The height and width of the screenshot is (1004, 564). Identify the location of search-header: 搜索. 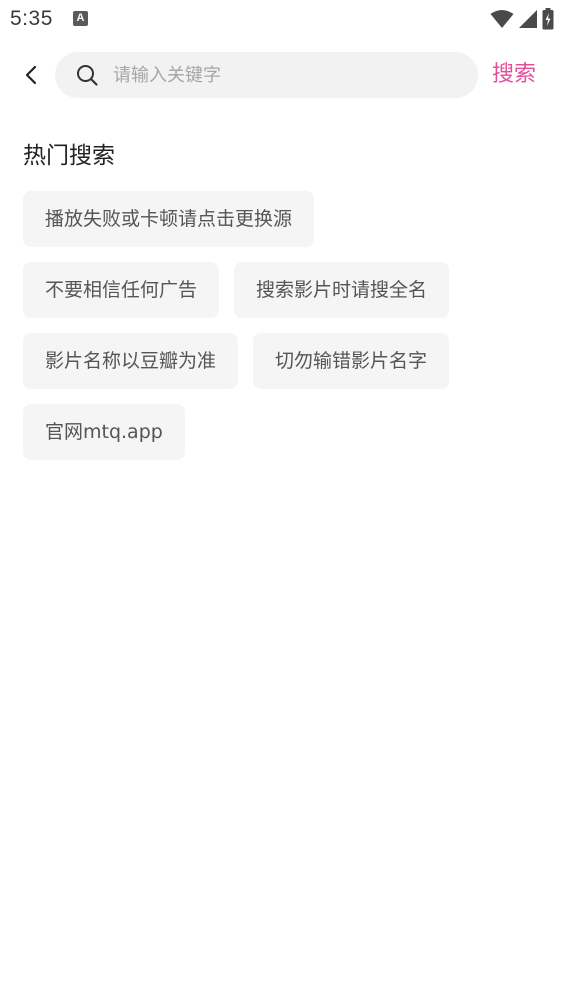
(282, 75).